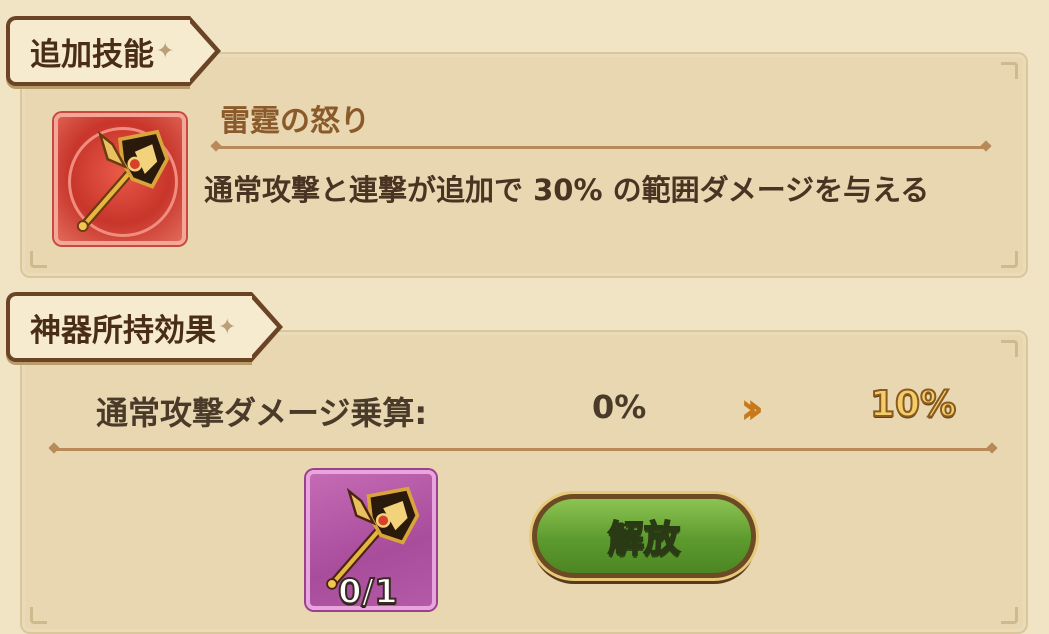  I want to click on skill-name: 雷霆の怒り, so click(295, 121).